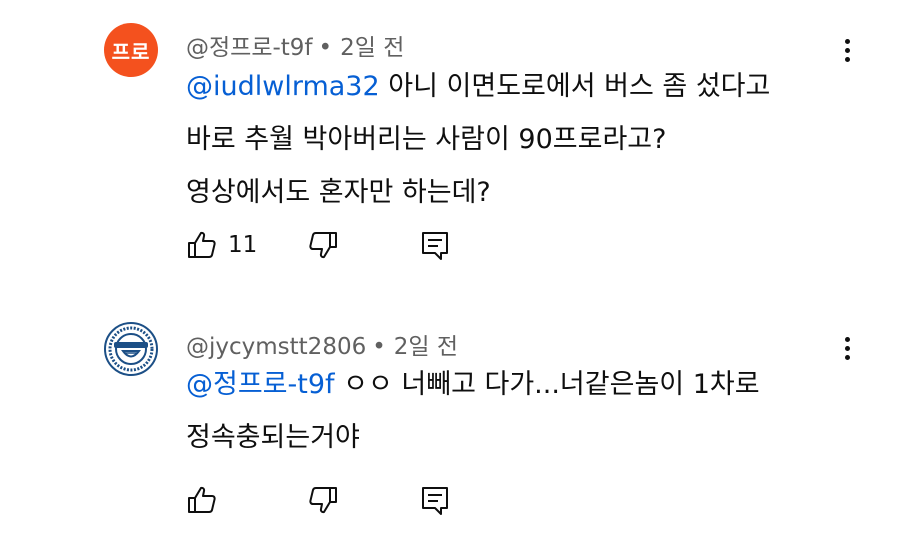 The image size is (900, 546). I want to click on comment-text: @정프로-t9f ㅇㅇ 너빼고 다가...너같은놈이 1차로 정속충되는거야, so click(516, 411).